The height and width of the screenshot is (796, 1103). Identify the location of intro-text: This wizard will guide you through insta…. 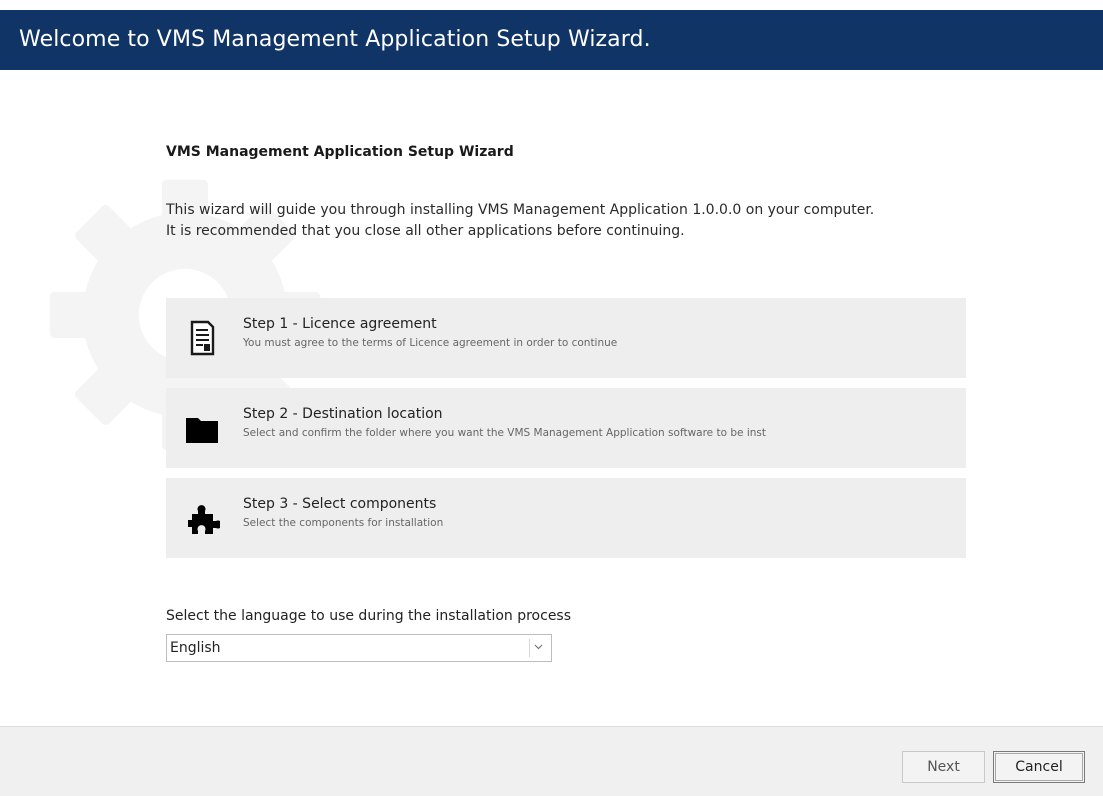
(556, 221).